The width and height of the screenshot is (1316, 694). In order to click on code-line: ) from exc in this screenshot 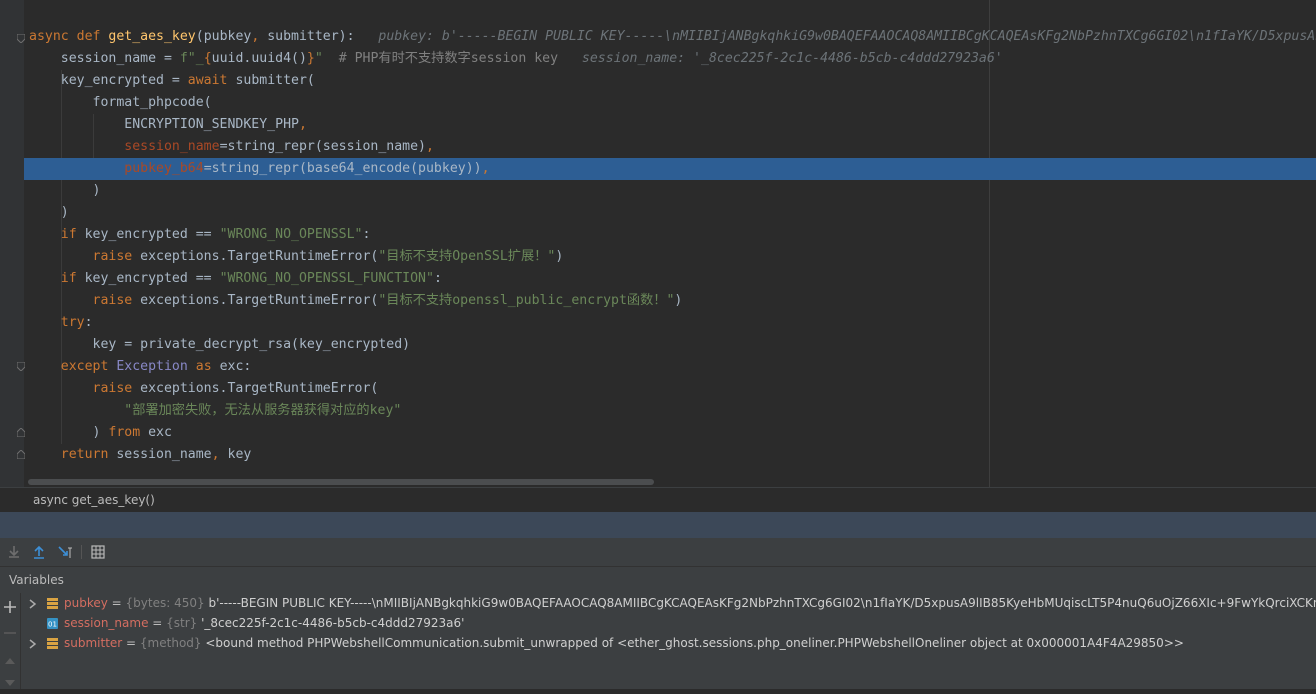, I will do `click(672, 433)`.